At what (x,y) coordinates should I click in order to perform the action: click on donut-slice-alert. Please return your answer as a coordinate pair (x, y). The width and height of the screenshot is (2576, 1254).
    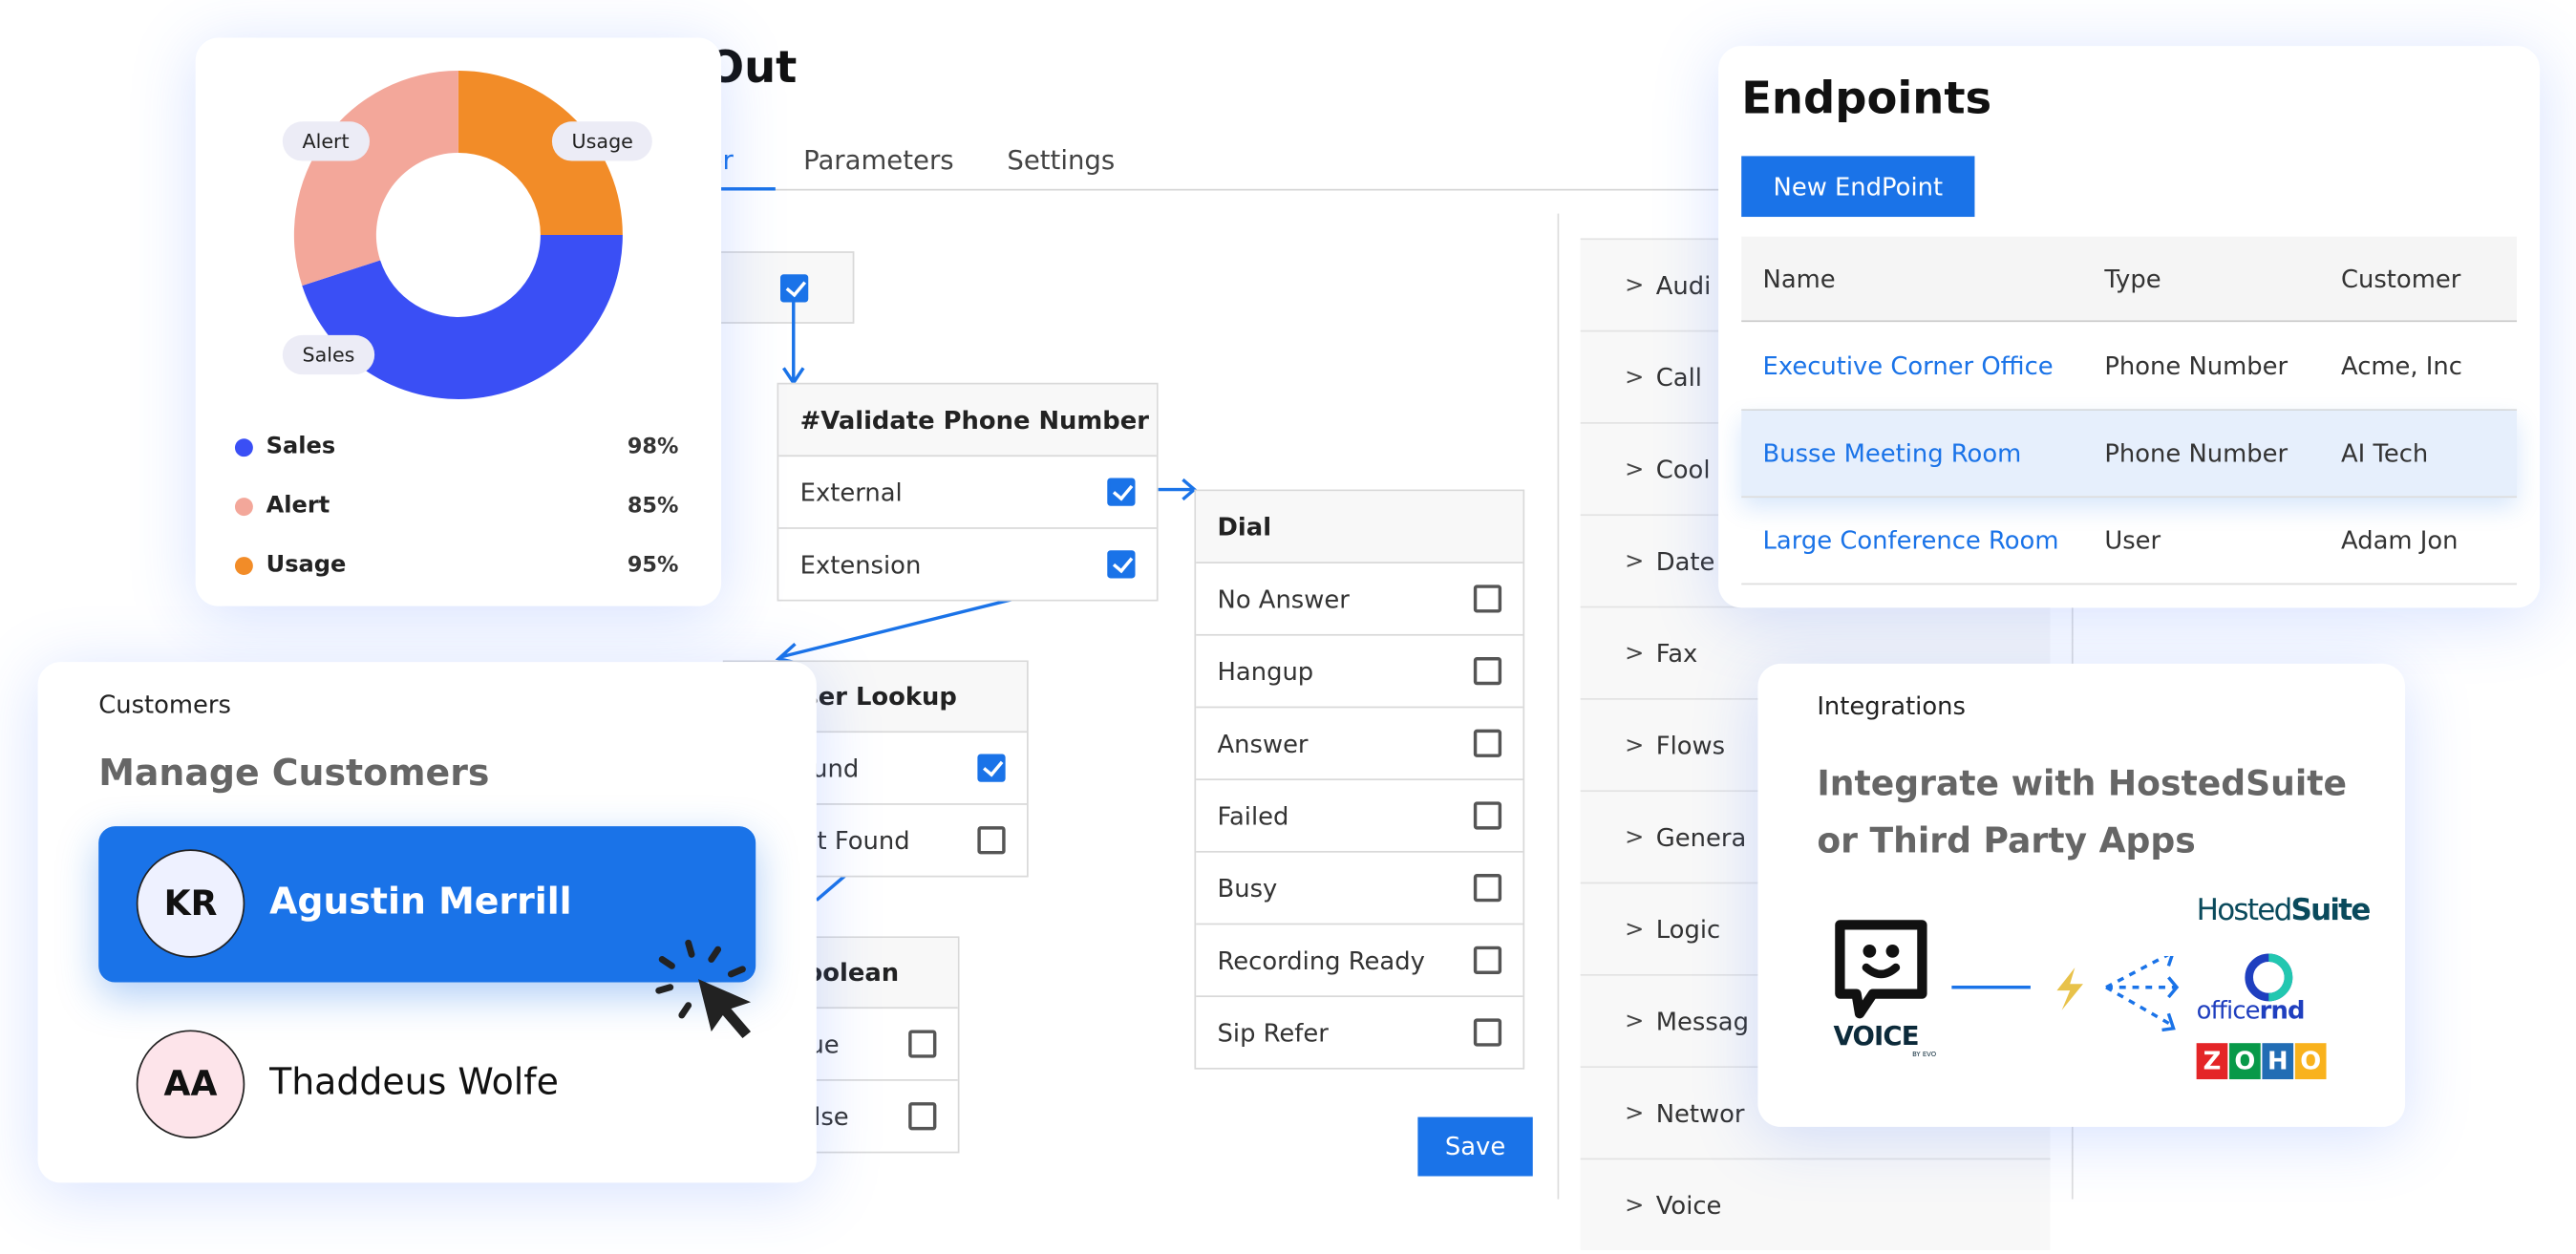
    Looking at the image, I should click on (375, 178).